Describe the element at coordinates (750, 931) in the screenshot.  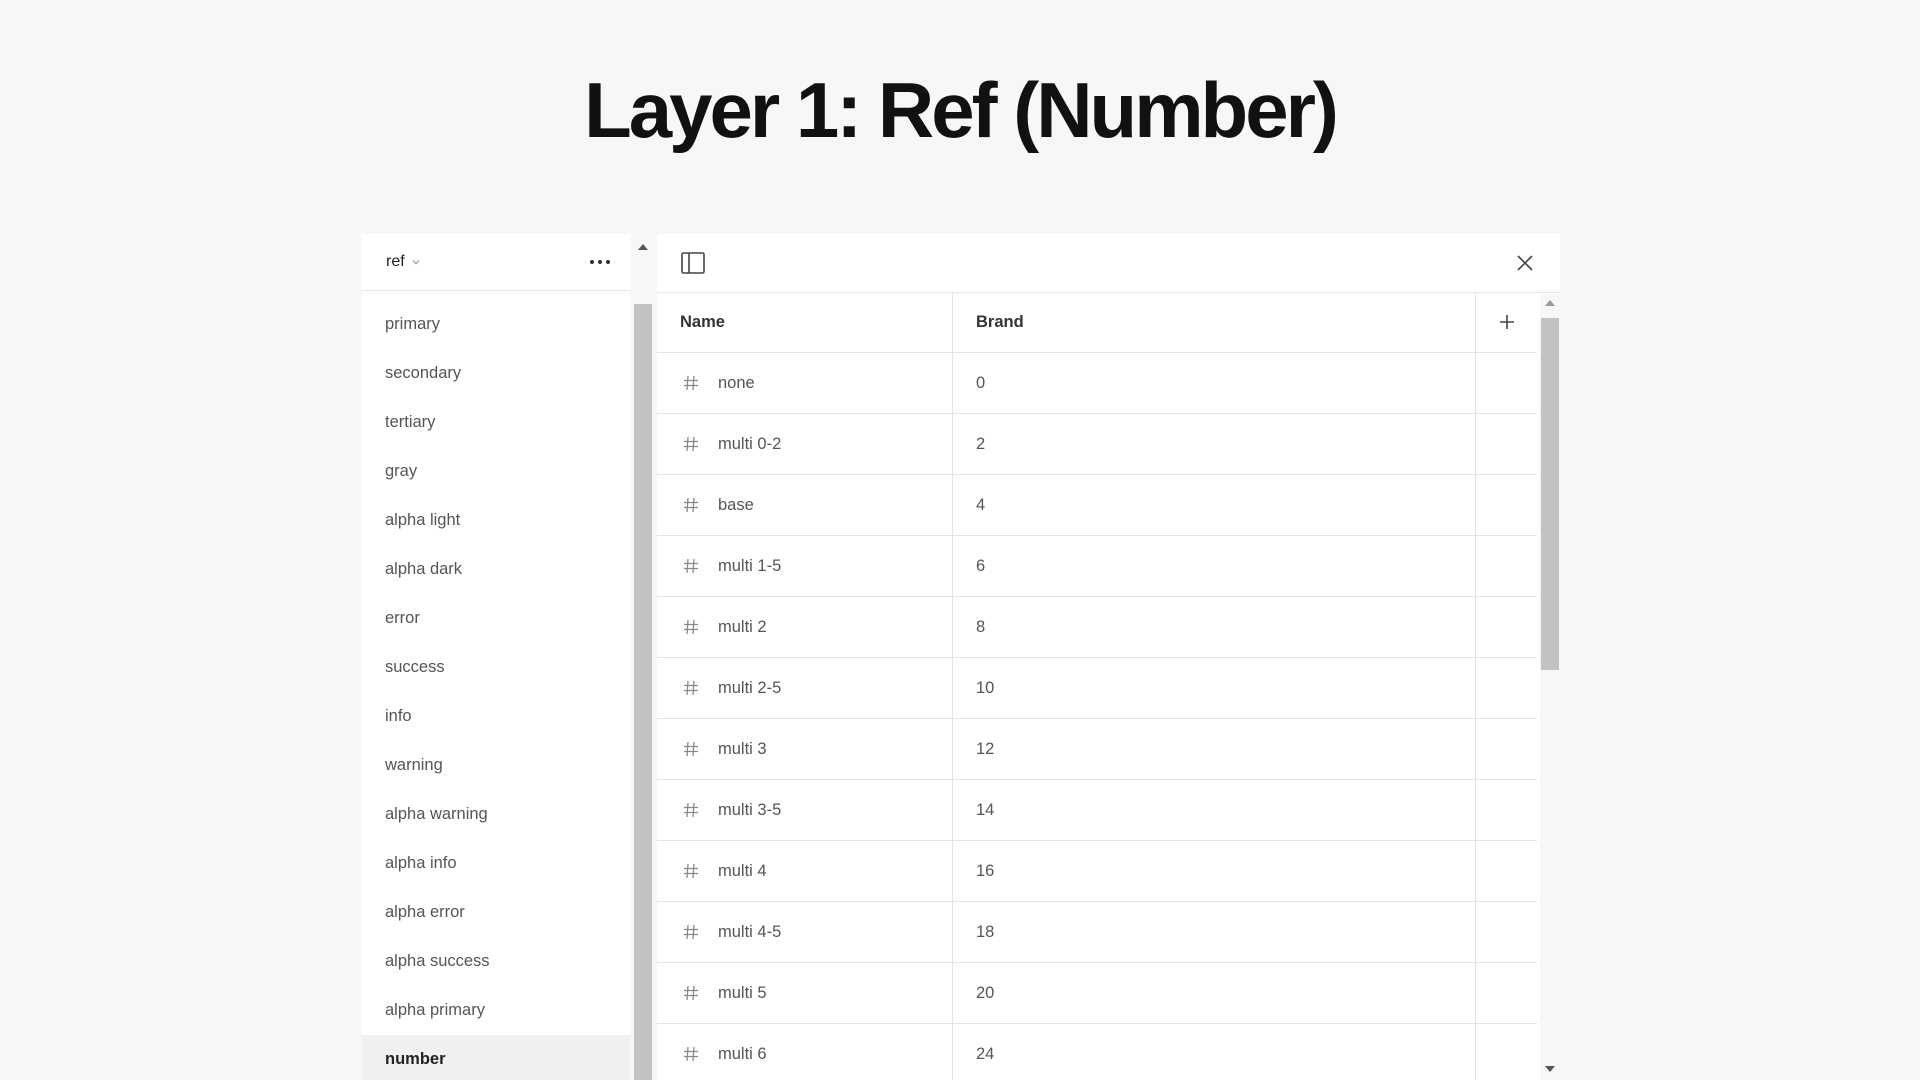
I see `variable-name: multi 4-5` at that location.